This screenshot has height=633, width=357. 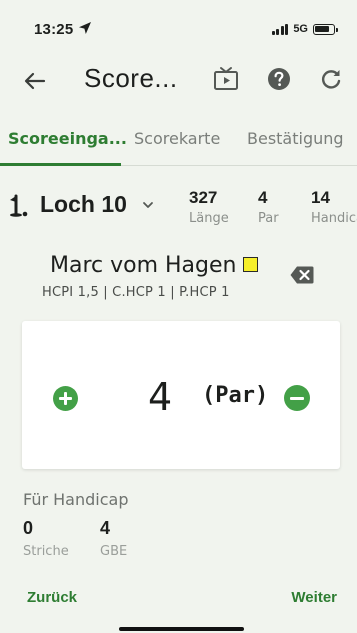 What do you see at coordinates (250, 264) in the screenshot?
I see `yellow-card-icon` at bounding box center [250, 264].